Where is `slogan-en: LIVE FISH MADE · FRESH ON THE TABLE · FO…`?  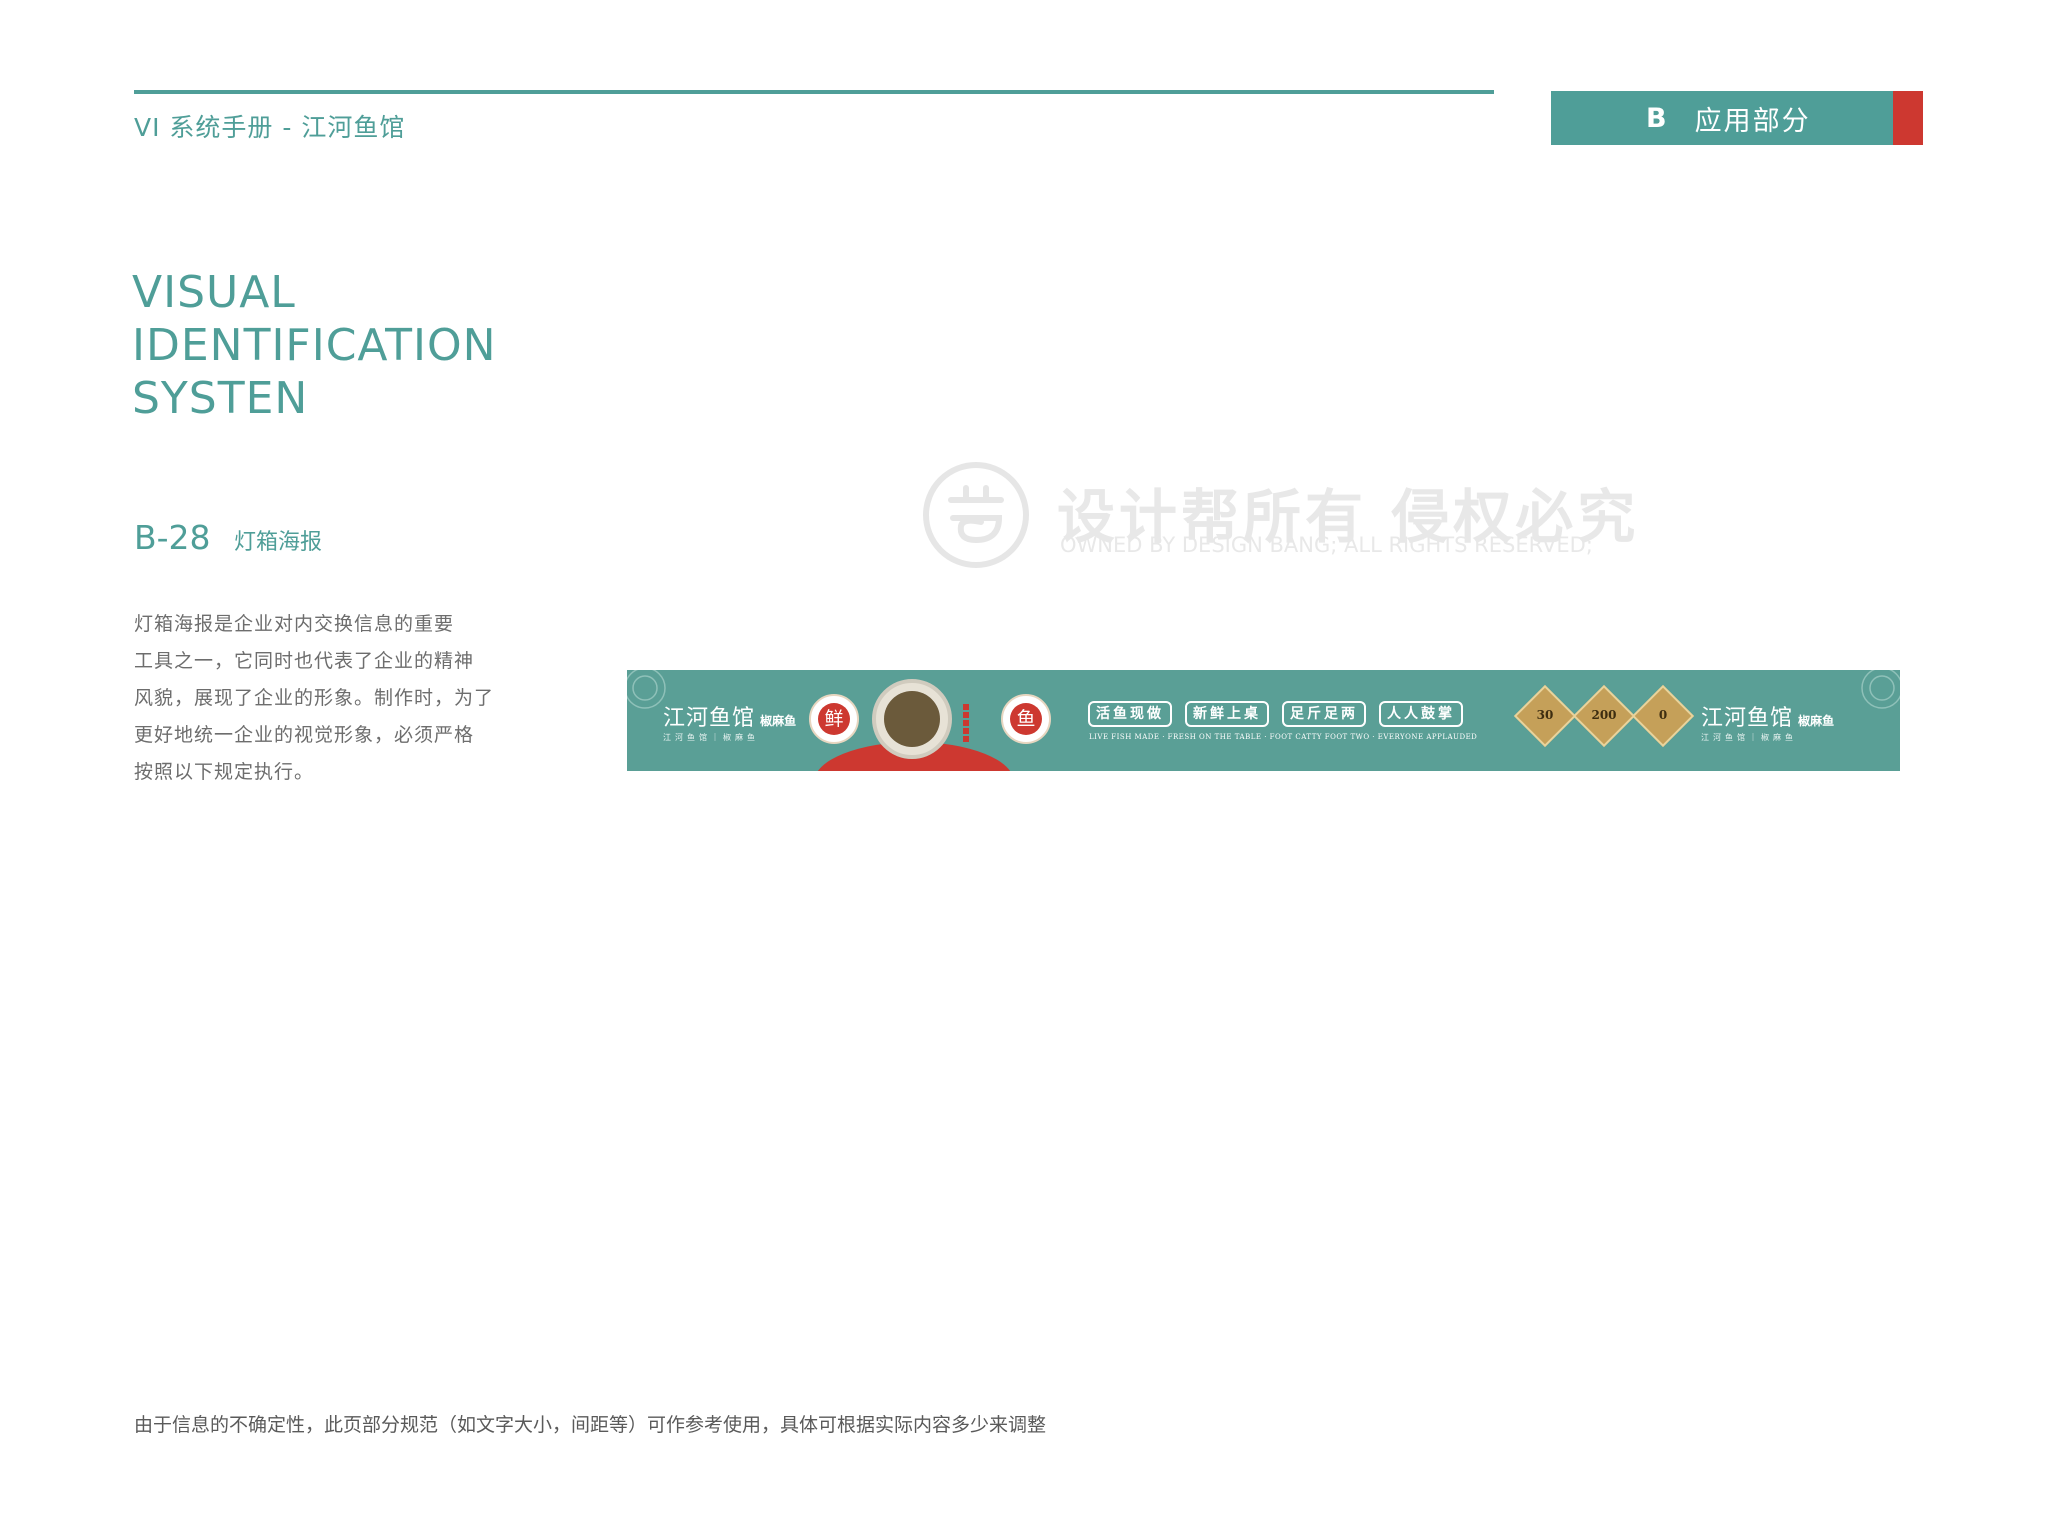
slogan-en: LIVE FISH MADE · FRESH ON THE TABLE · FO… is located at coordinates (1283, 737).